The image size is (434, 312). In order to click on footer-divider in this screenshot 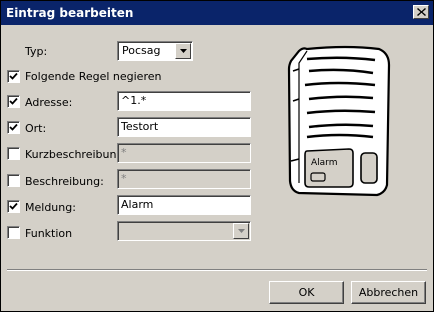, I will do `click(217, 270)`.